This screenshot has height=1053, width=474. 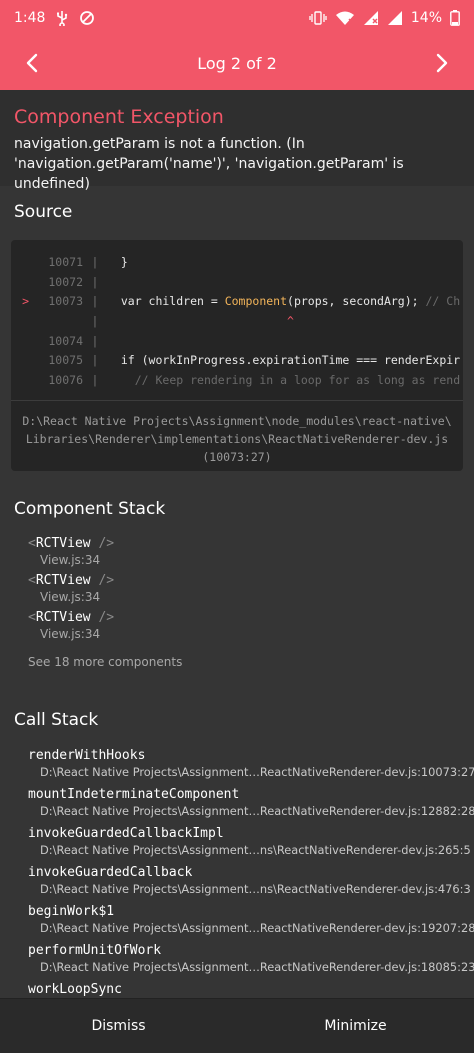 What do you see at coordinates (345, 18) in the screenshot?
I see `wifi-icon` at bounding box center [345, 18].